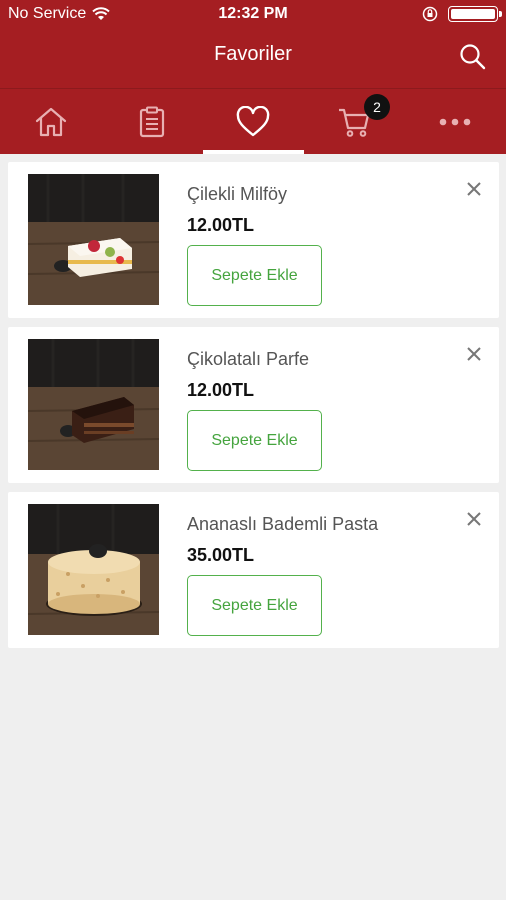 Image resolution: width=506 pixels, height=900 pixels. I want to click on tab-orders, so click(151, 122).